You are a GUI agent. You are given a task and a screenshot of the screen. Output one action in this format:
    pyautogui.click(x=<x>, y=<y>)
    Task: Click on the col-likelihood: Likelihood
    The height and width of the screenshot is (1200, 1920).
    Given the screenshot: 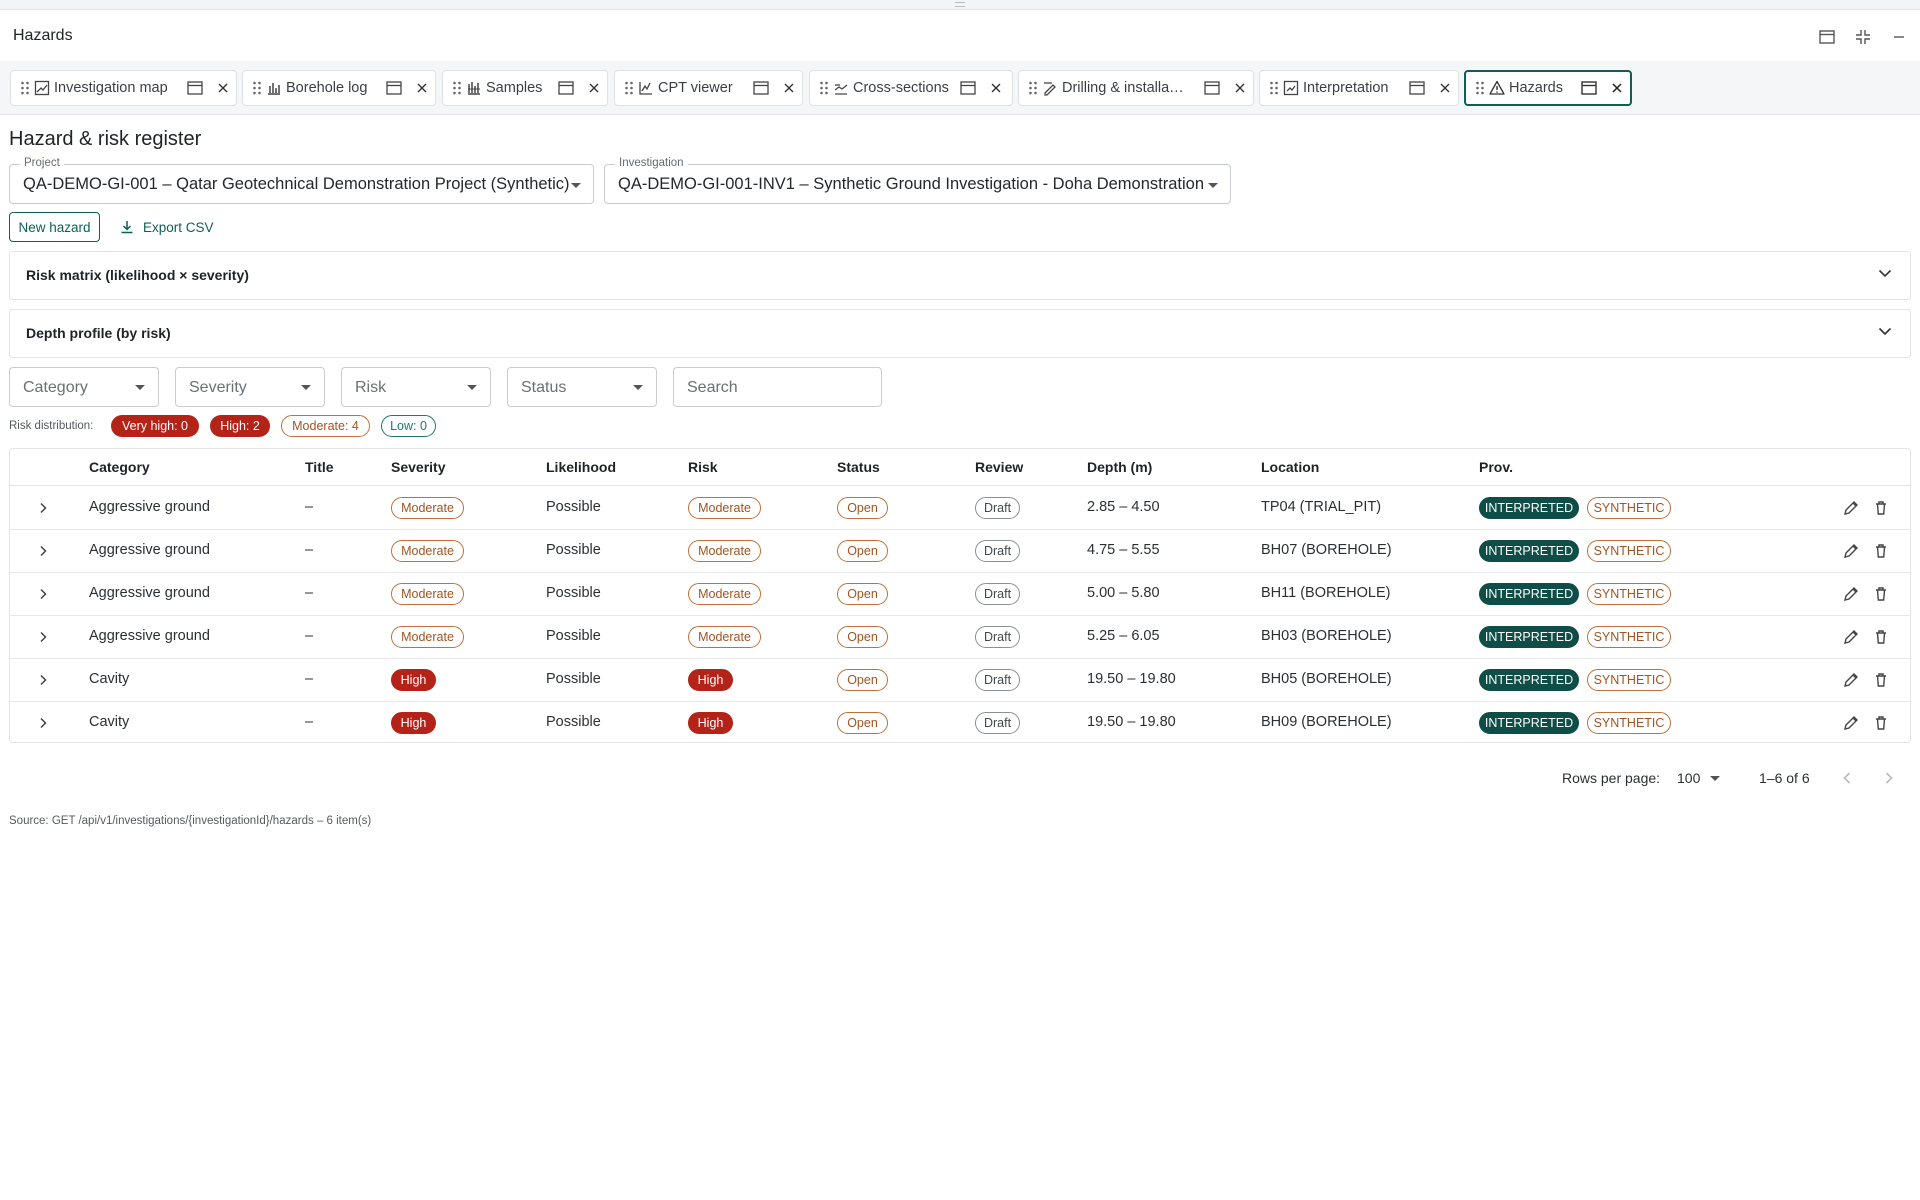 What is the action you would take?
    pyautogui.click(x=581, y=467)
    